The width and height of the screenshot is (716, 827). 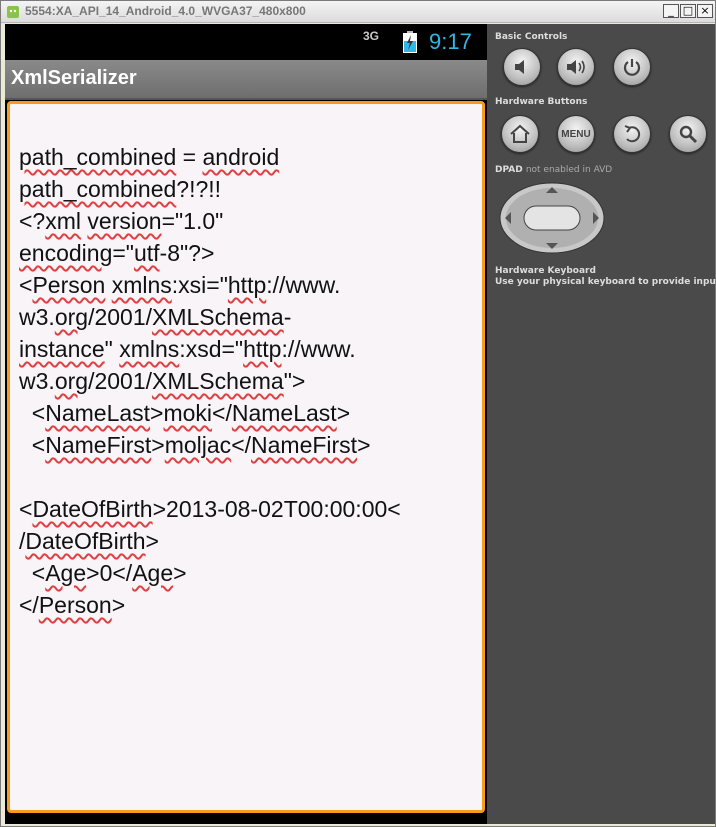 I want to click on basic-controls-label: Basic Controls, so click(x=531, y=37).